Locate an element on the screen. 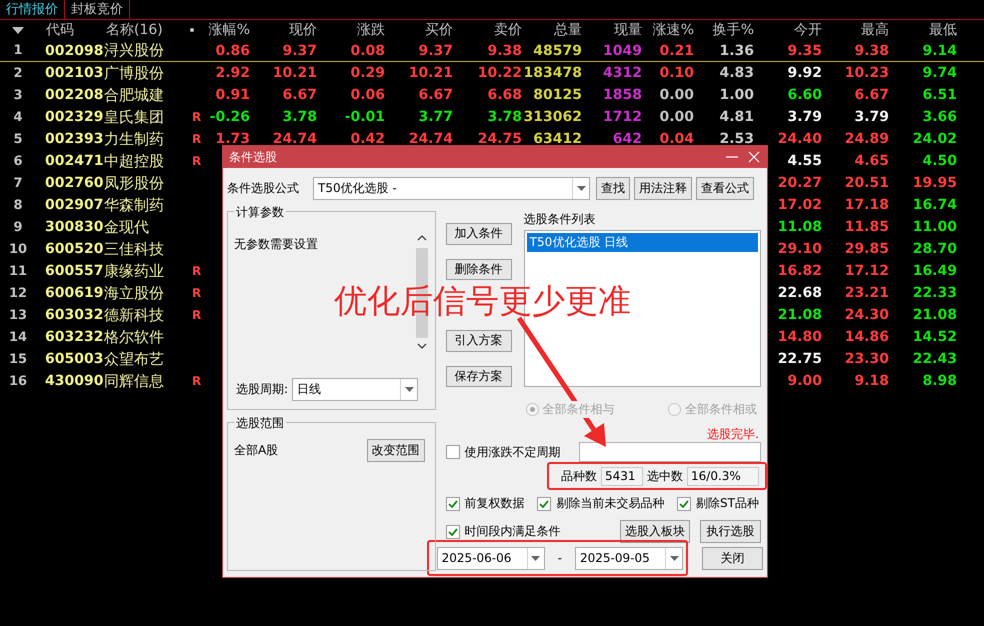  field-label: 选股周期: is located at coordinates (262, 389).